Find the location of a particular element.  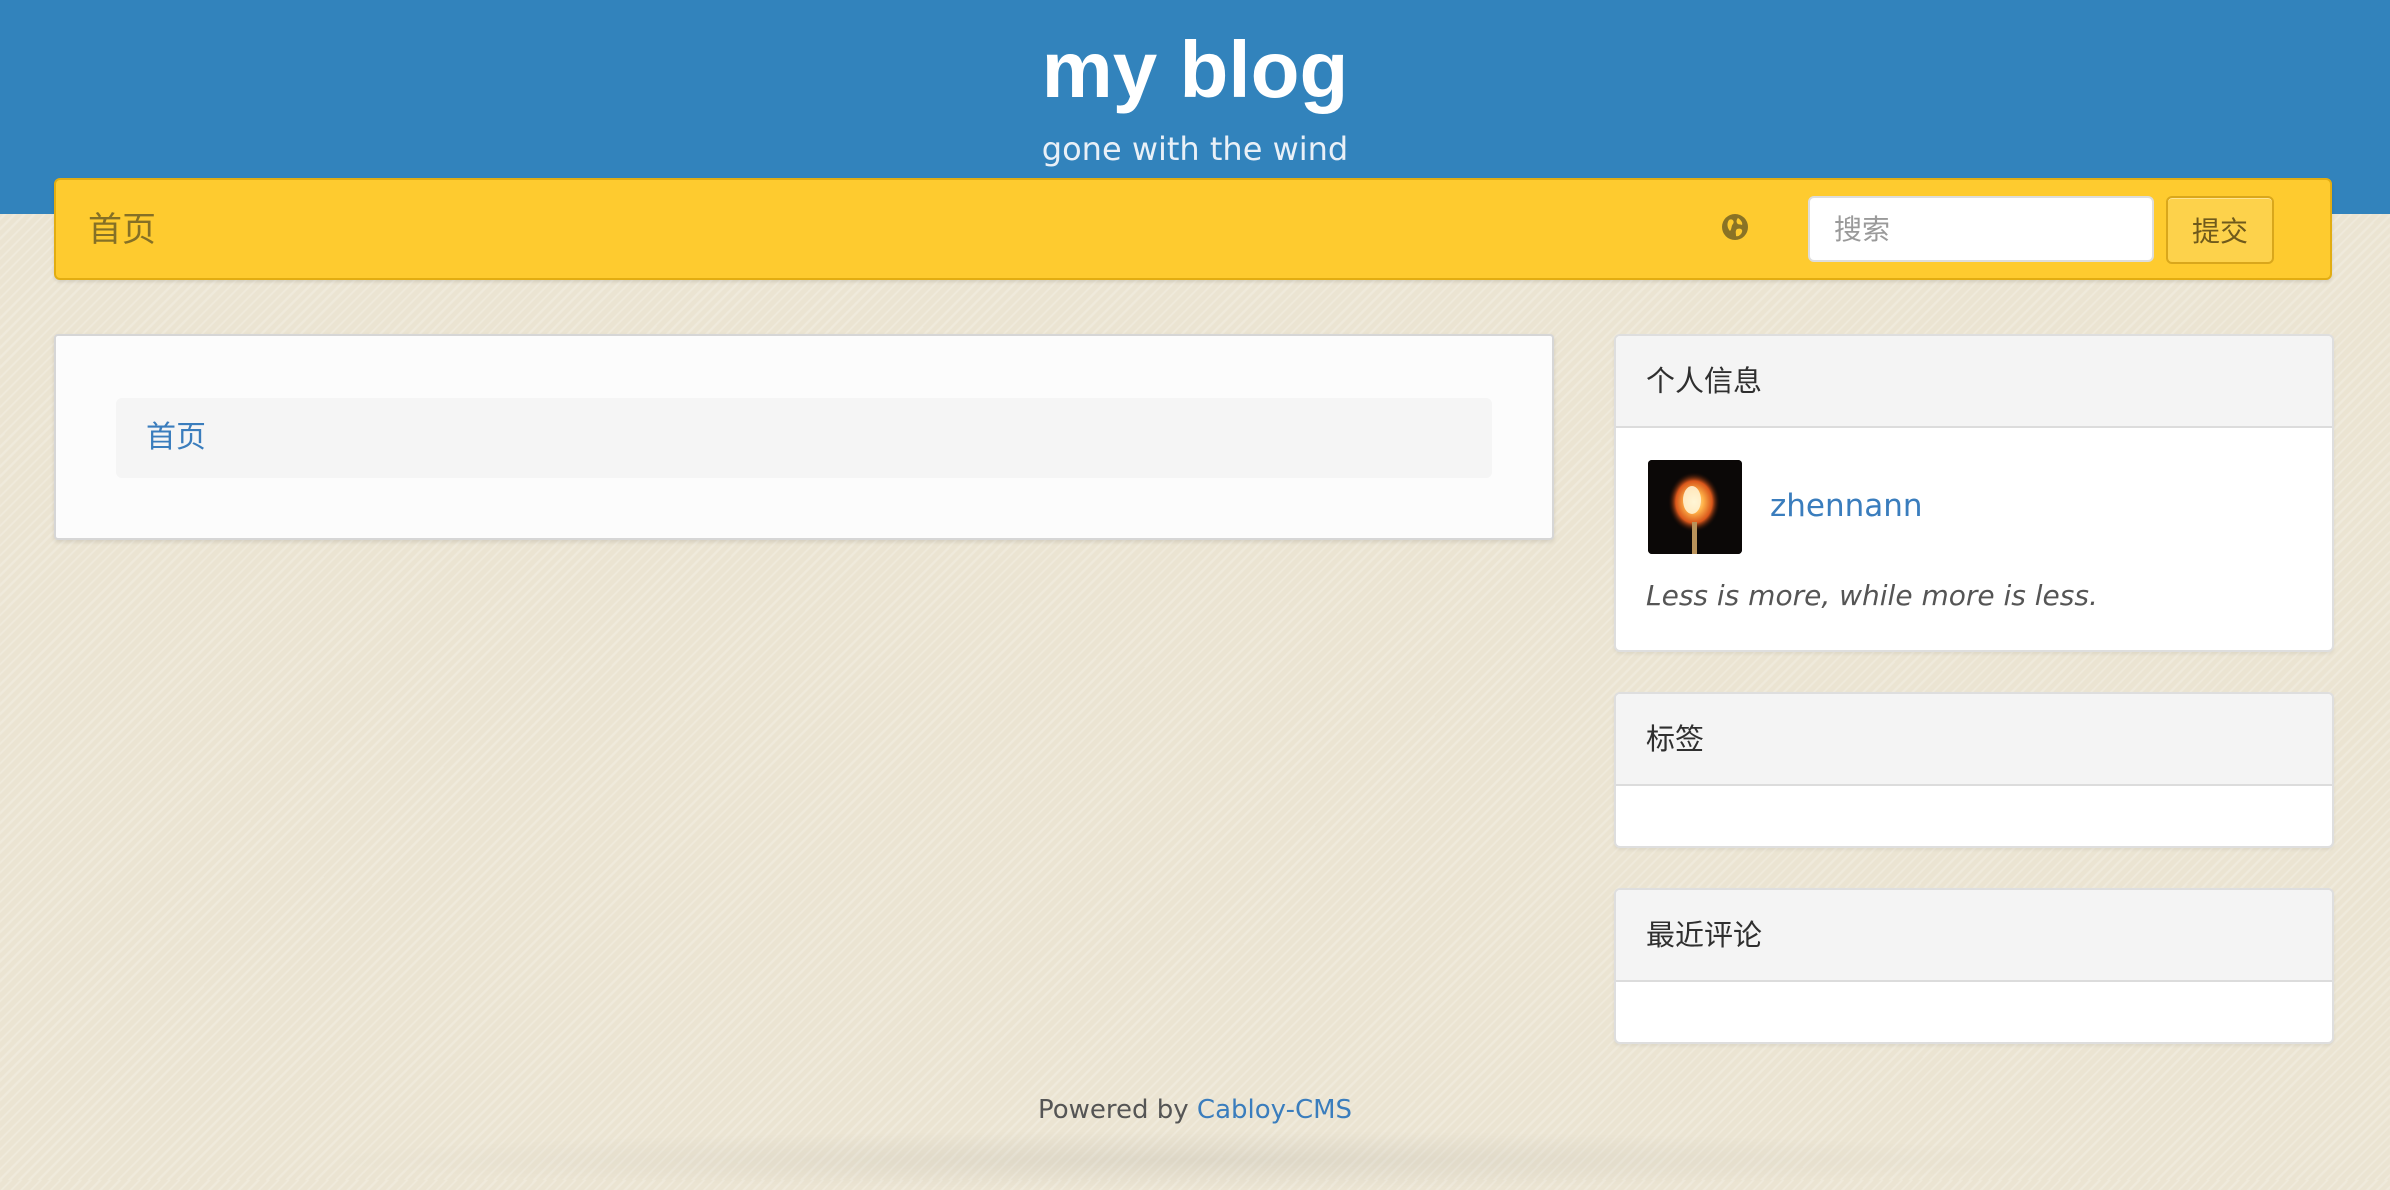

site-subtitle: gone with the wind is located at coordinates (1195, 149).